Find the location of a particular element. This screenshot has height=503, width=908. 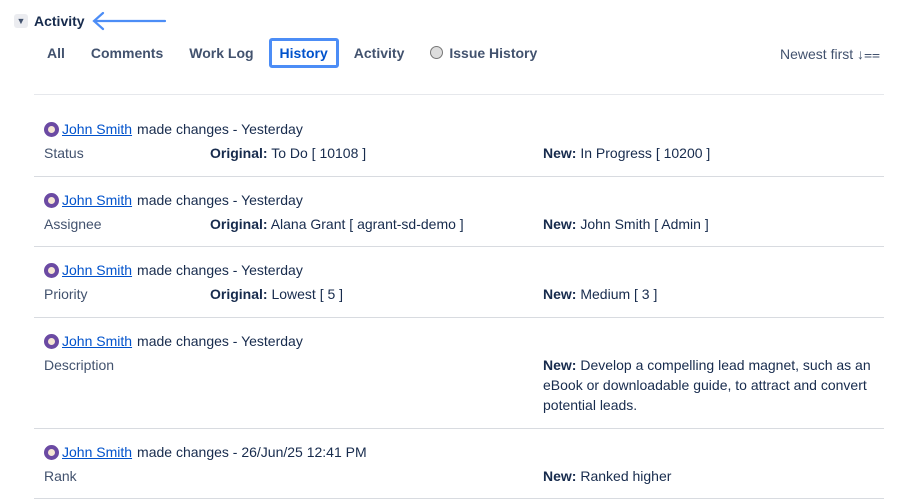

section-title: Activity is located at coordinates (59, 21).